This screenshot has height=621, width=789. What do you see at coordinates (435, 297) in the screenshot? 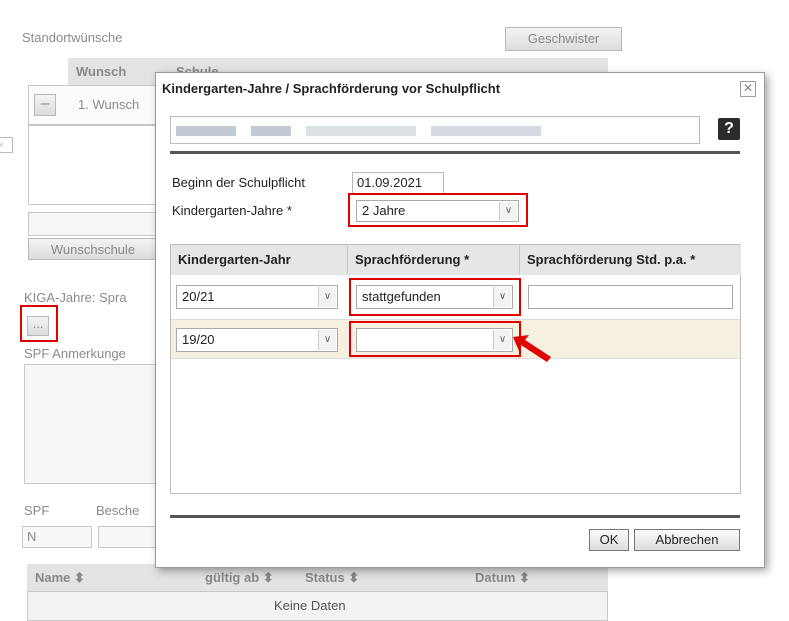
I see `highlight-sprachfoerderung-row1` at bounding box center [435, 297].